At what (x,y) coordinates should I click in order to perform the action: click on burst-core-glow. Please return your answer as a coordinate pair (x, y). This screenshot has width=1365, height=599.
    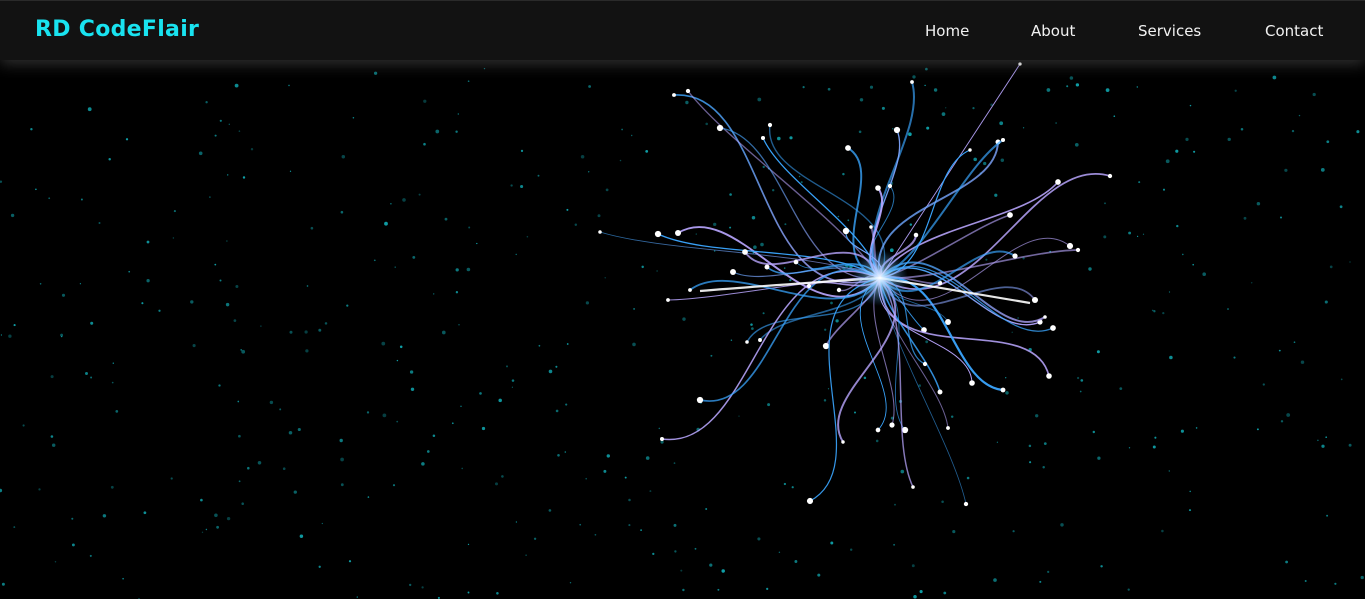
    Looking at the image, I should click on (880, 278).